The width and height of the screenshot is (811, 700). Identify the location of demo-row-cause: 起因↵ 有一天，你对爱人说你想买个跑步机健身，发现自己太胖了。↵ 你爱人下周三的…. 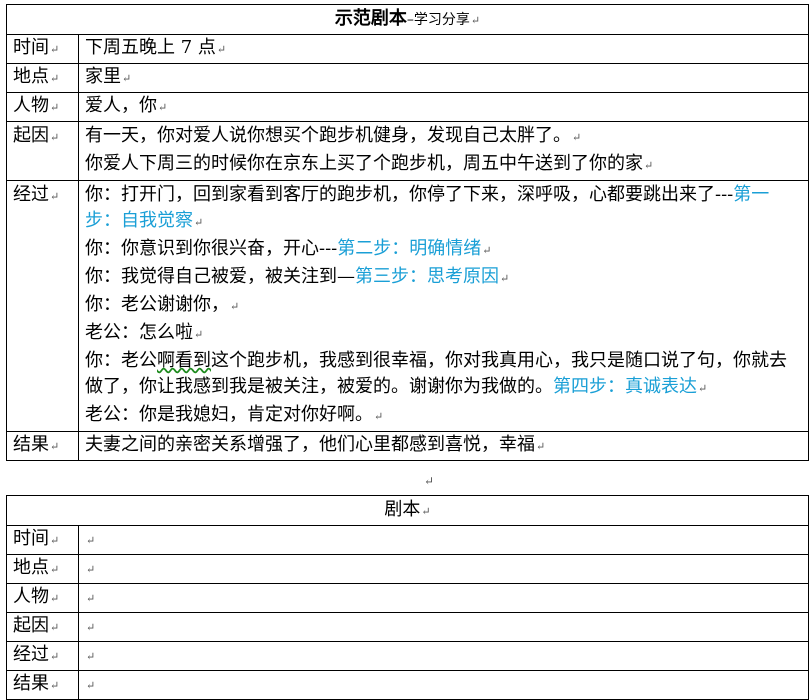
(407, 151).